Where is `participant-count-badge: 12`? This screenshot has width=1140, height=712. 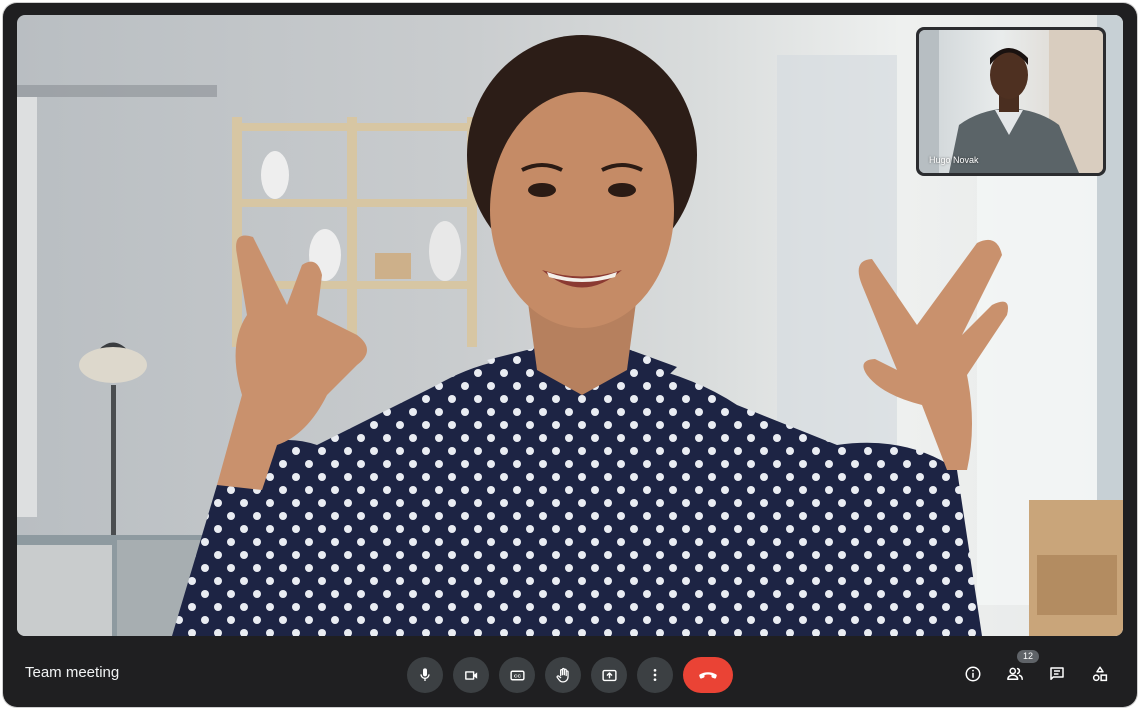 participant-count-badge: 12 is located at coordinates (1028, 656).